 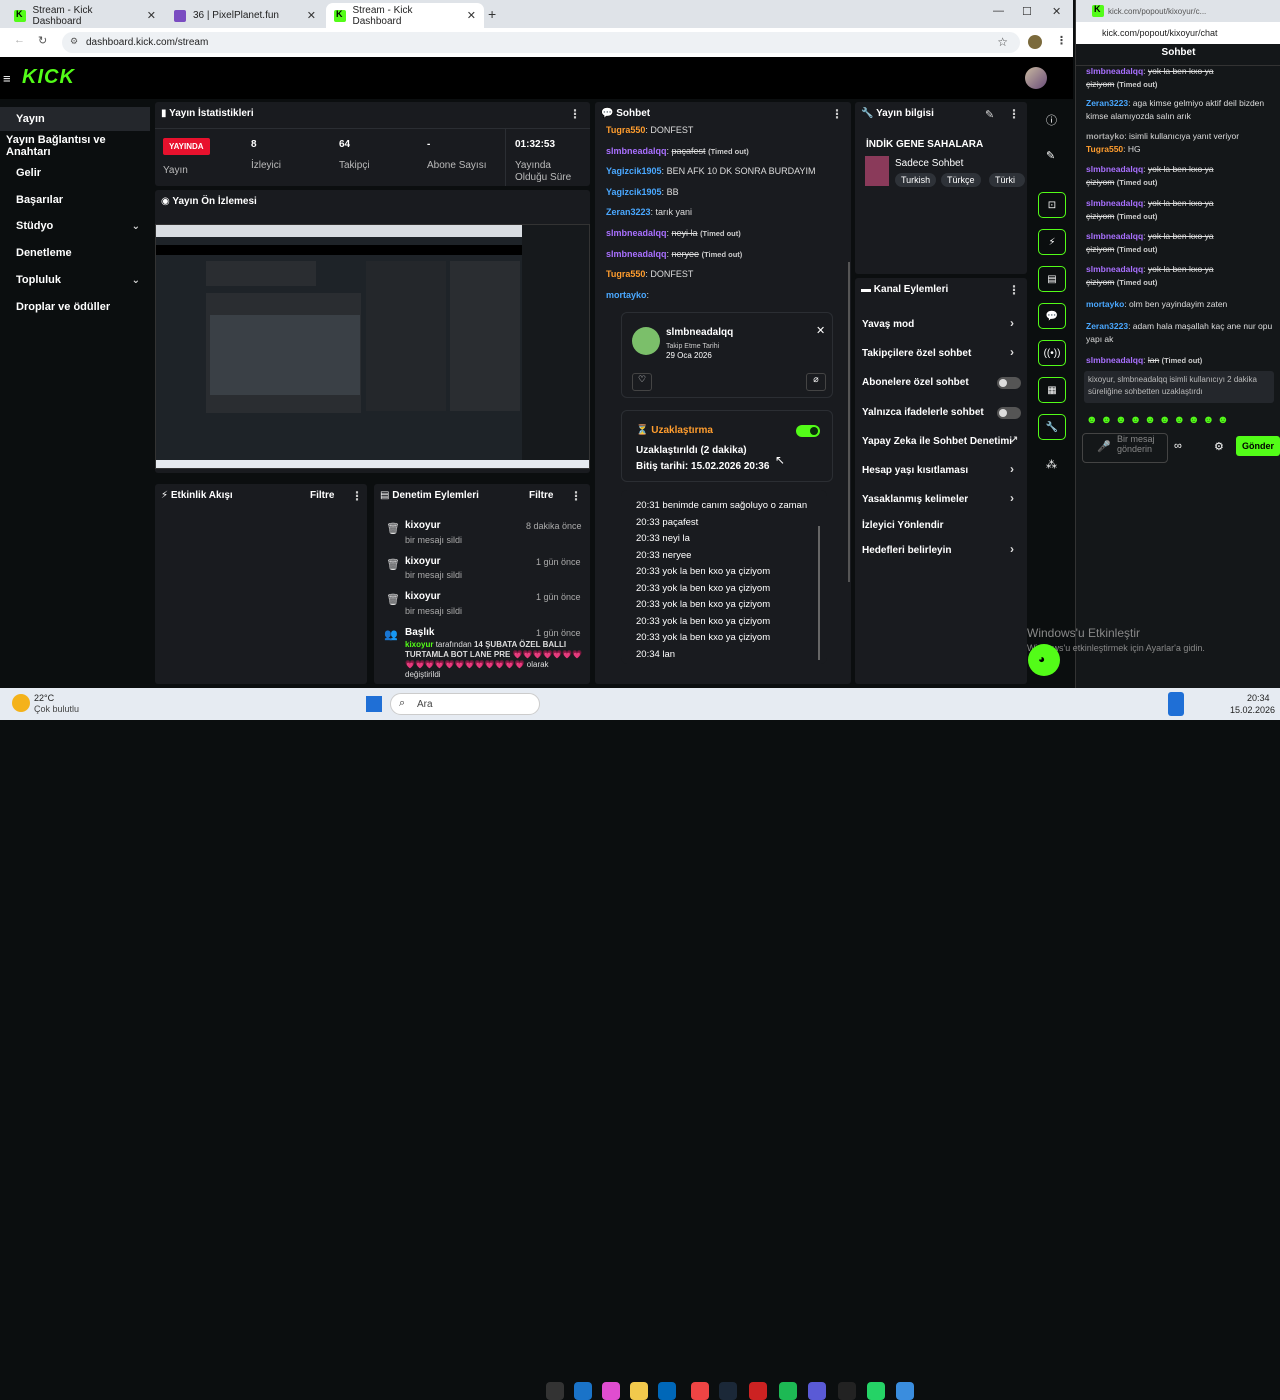 I want to click on rail-layout-button: ▦, so click(x=1052, y=390).